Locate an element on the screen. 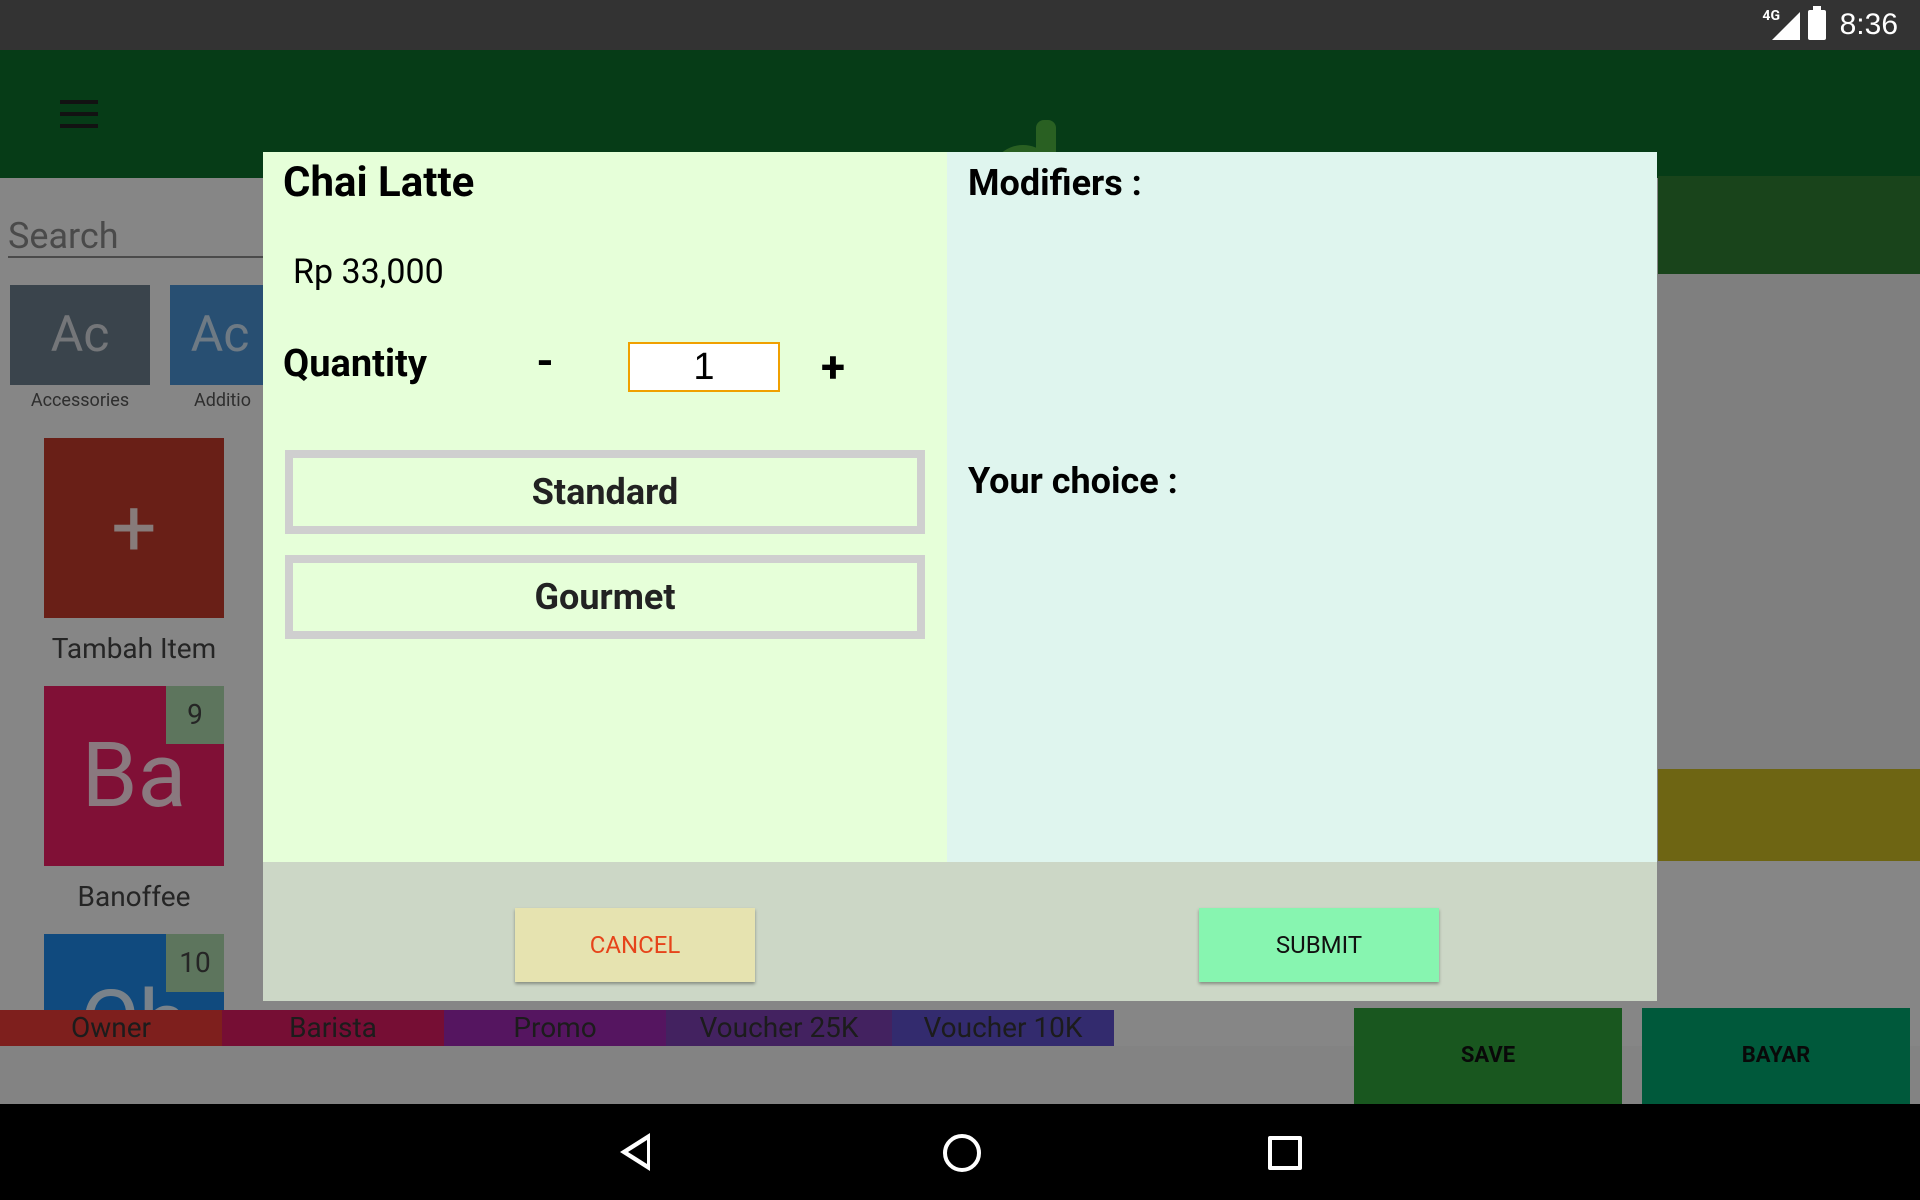 The height and width of the screenshot is (1200, 1920). back-icon-inner is located at coordinates (637, 1152).